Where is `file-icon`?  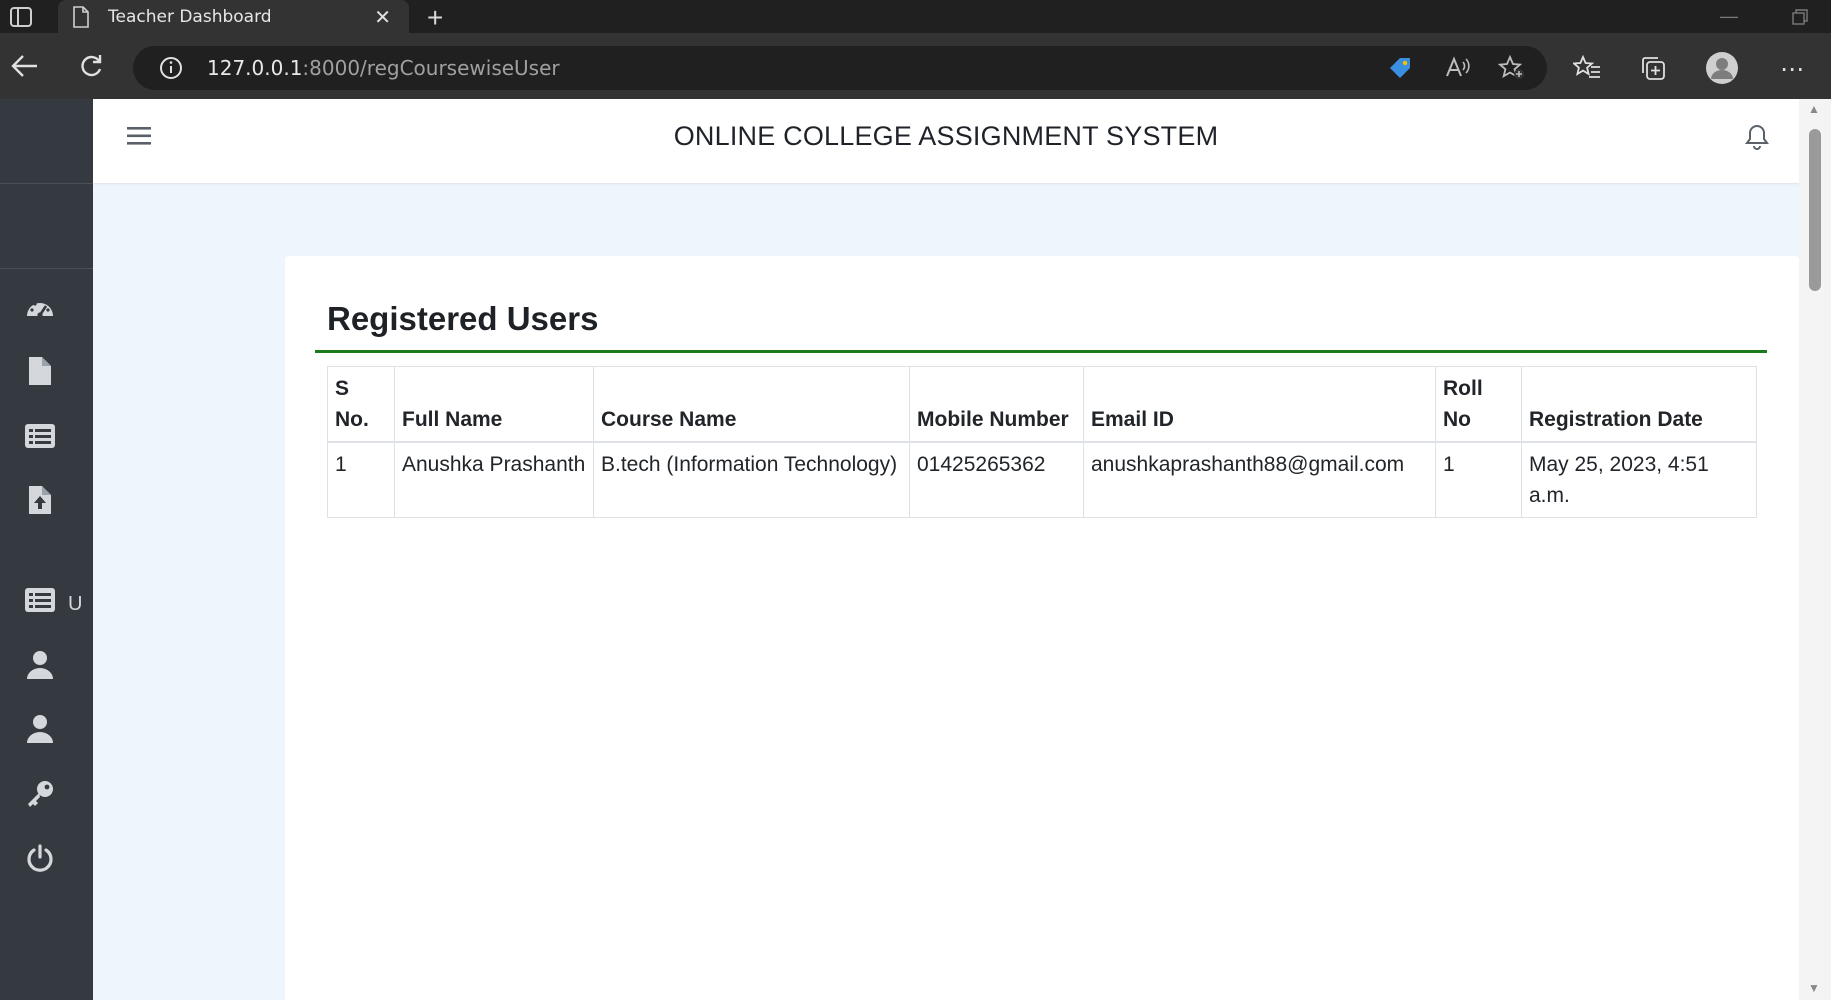
file-icon is located at coordinates (40, 373).